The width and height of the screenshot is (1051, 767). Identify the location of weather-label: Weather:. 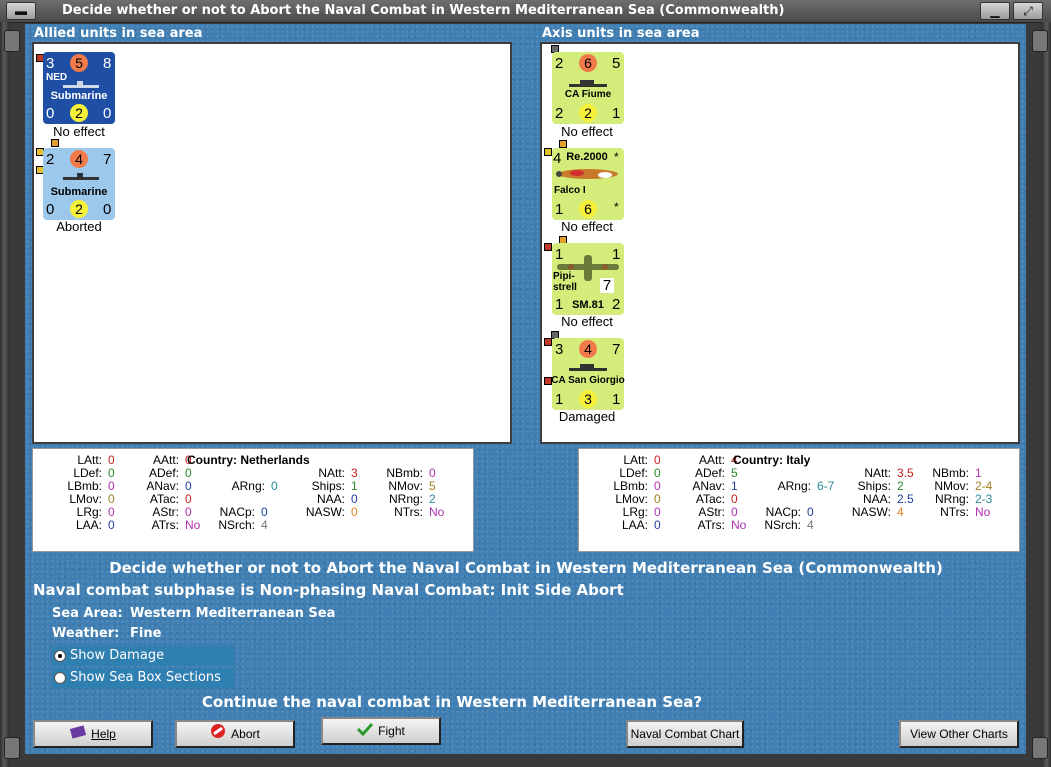
(86, 633).